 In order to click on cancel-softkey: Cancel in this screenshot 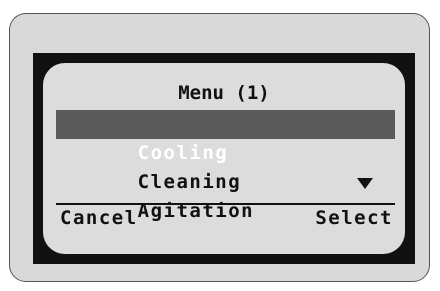, I will do `click(99, 218)`.